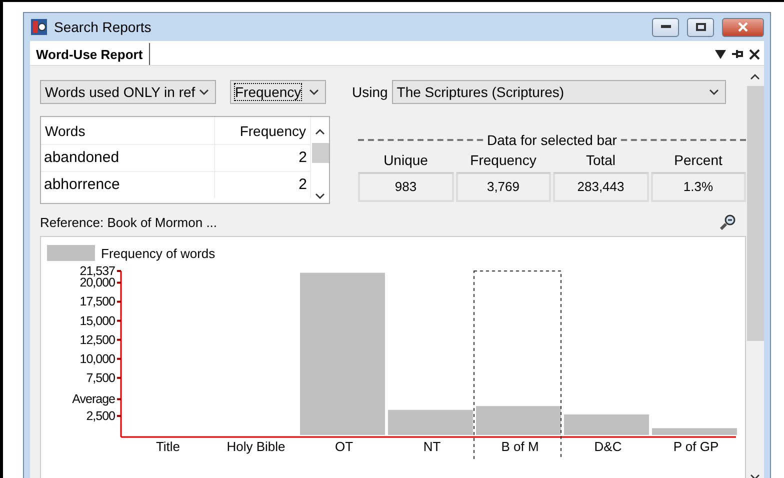 Image resolution: width=784 pixels, height=478 pixels. What do you see at coordinates (100, 377) in the screenshot?
I see `y-tick-label: 7,500` at bounding box center [100, 377].